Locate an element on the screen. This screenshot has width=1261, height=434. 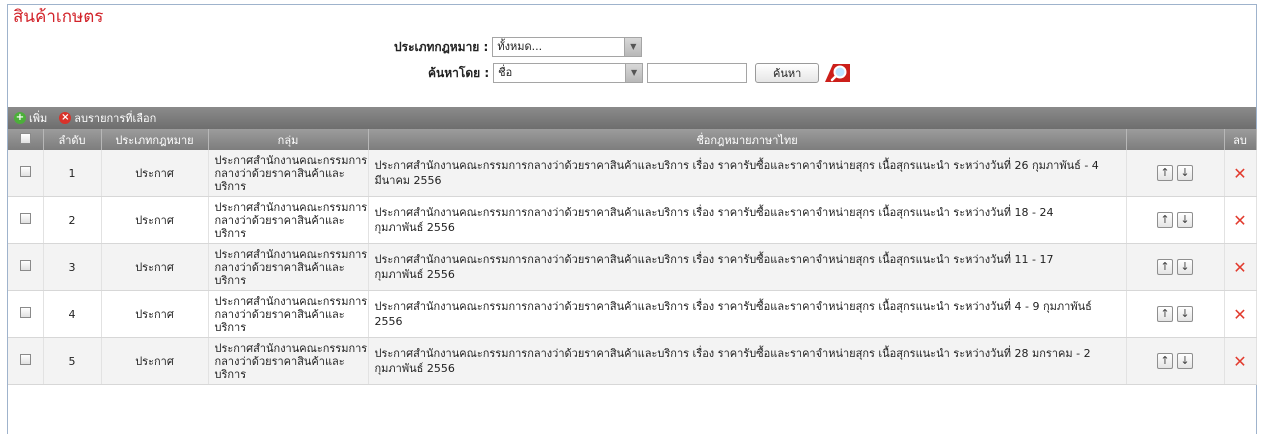
law-type-select: ทั้งหมด... ▼ is located at coordinates (567, 47).